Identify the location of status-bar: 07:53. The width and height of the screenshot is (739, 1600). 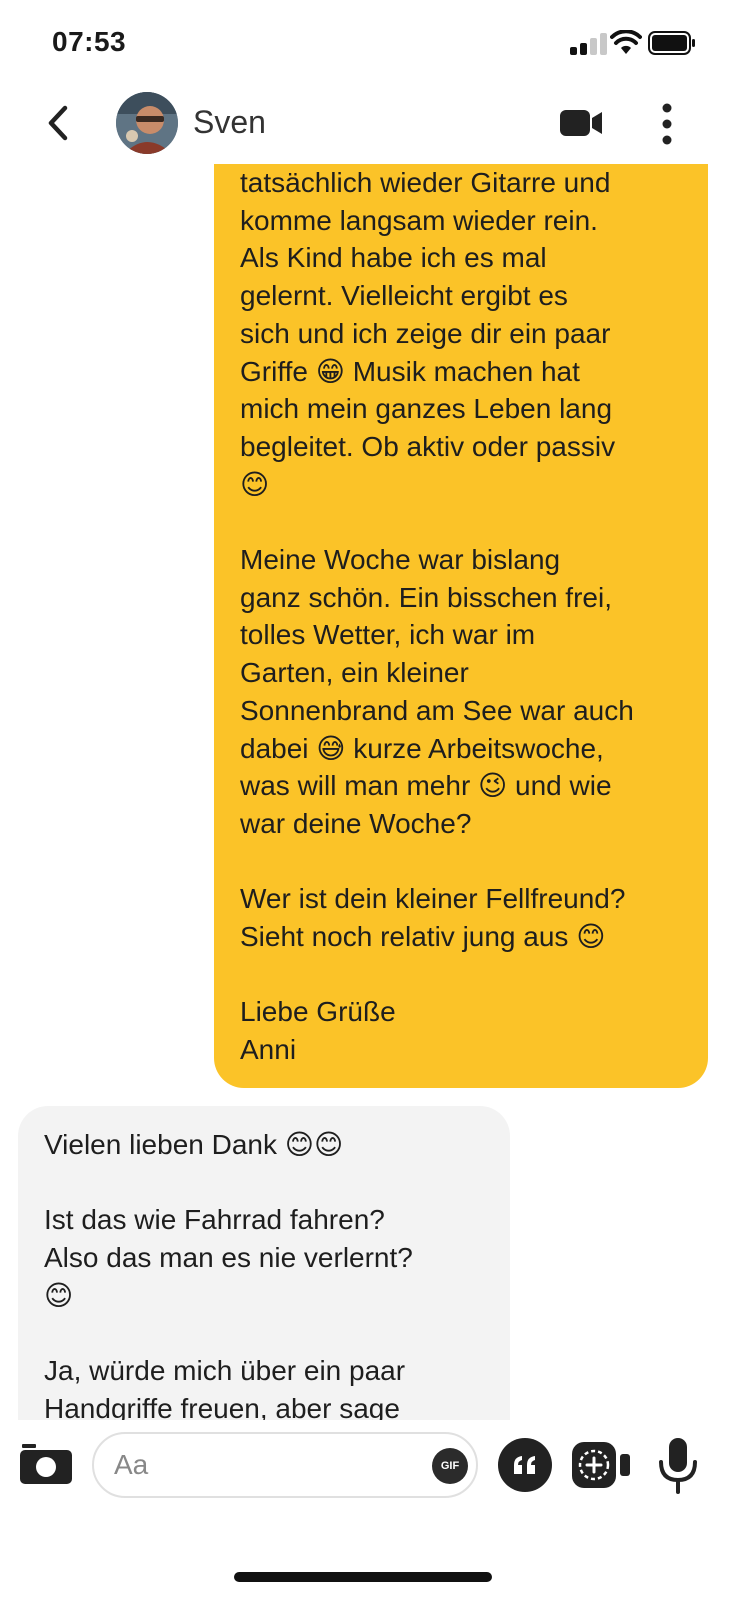
(369, 44).